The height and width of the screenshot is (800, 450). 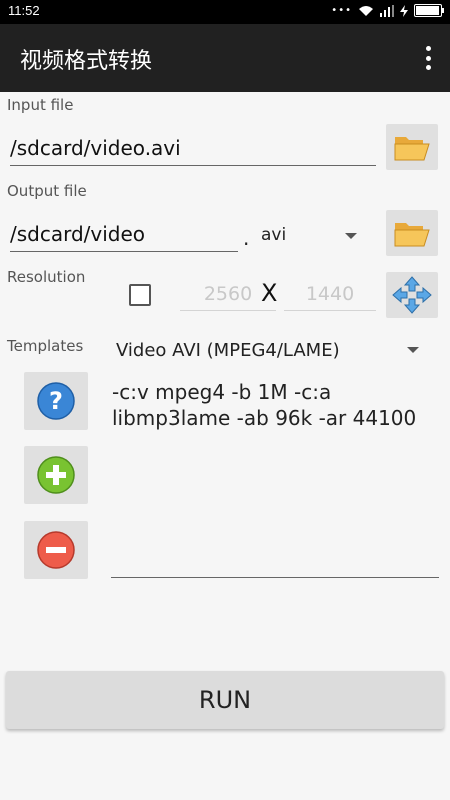 I want to click on signal-icon, so click(x=387, y=10).